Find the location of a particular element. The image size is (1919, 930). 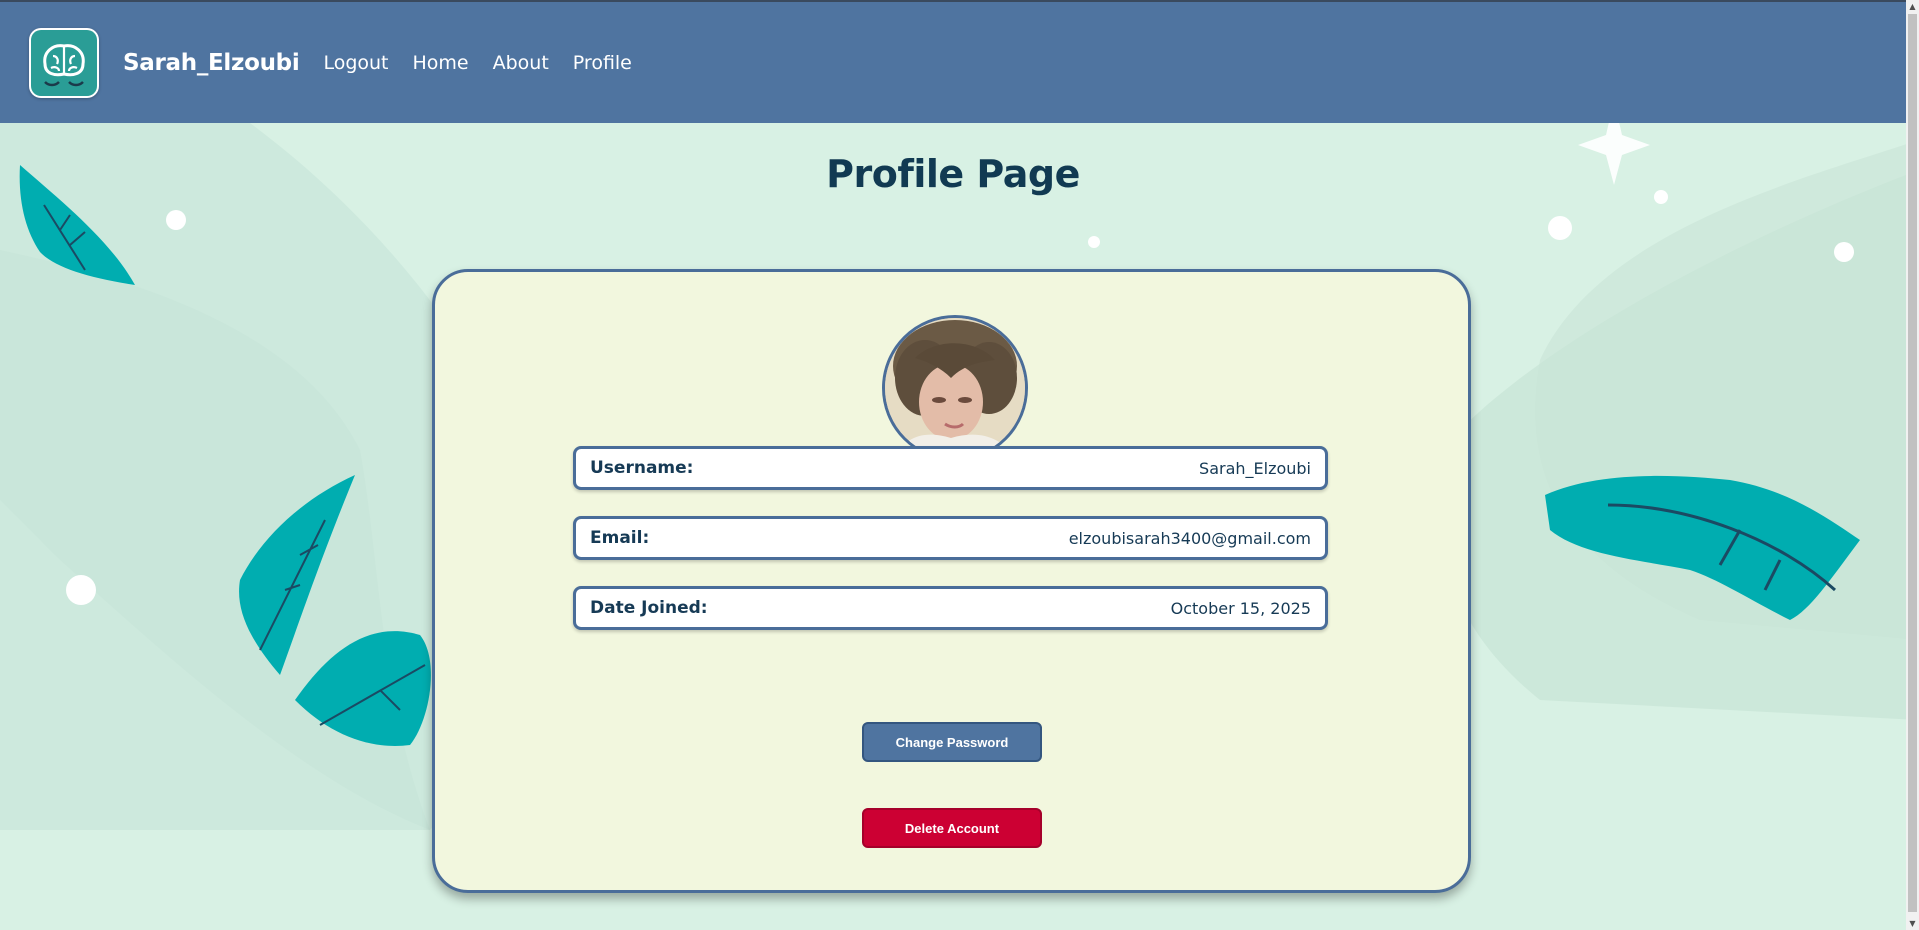

nav-profile-link: Profile is located at coordinates (602, 63).